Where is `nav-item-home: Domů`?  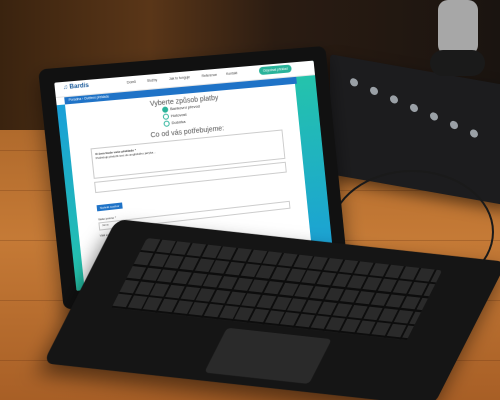 nav-item-home: Domů is located at coordinates (132, 82).